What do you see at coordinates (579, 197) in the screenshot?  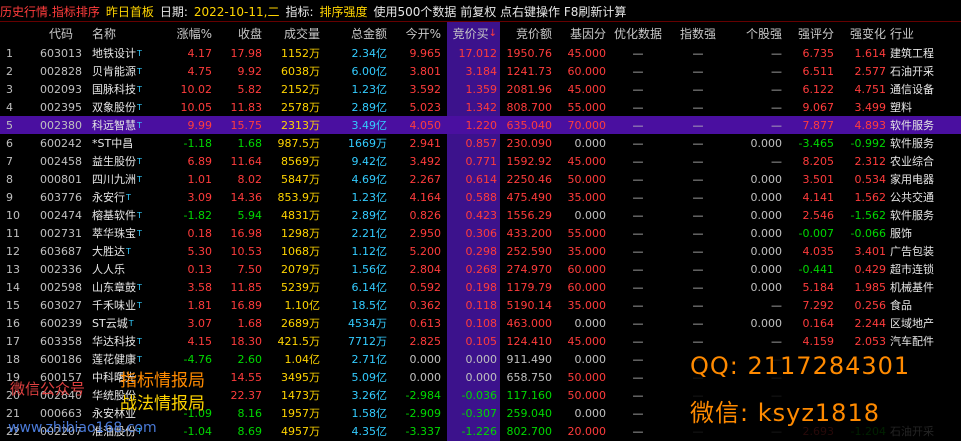 I see `cell-gene: 35.000` at bounding box center [579, 197].